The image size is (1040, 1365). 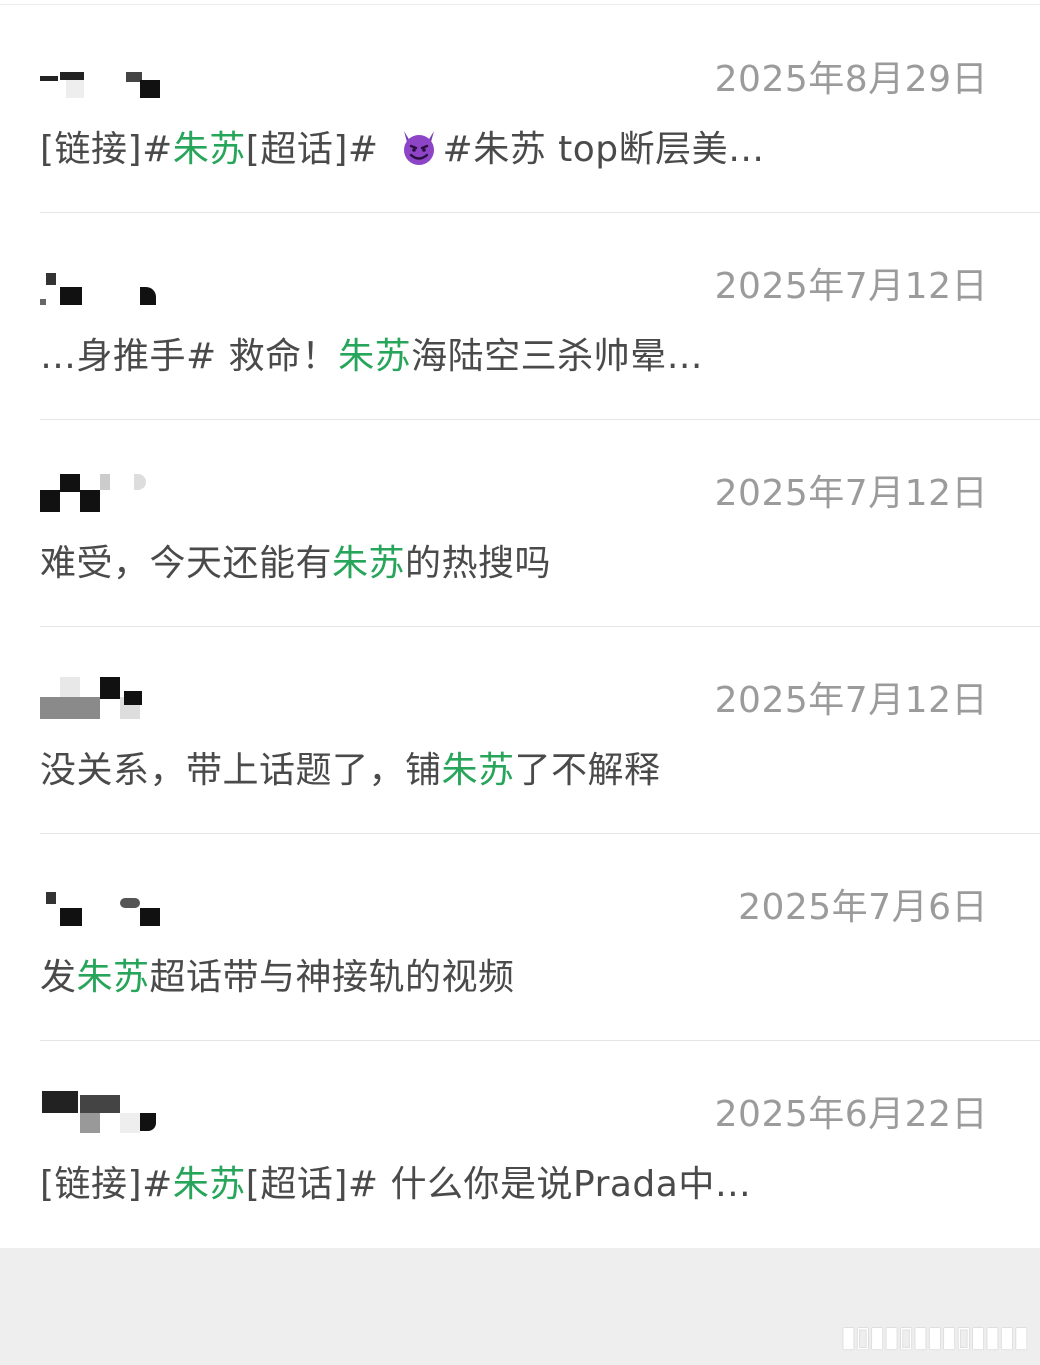 I want to click on comment-date: 2025年8月29日, so click(x=851, y=79).